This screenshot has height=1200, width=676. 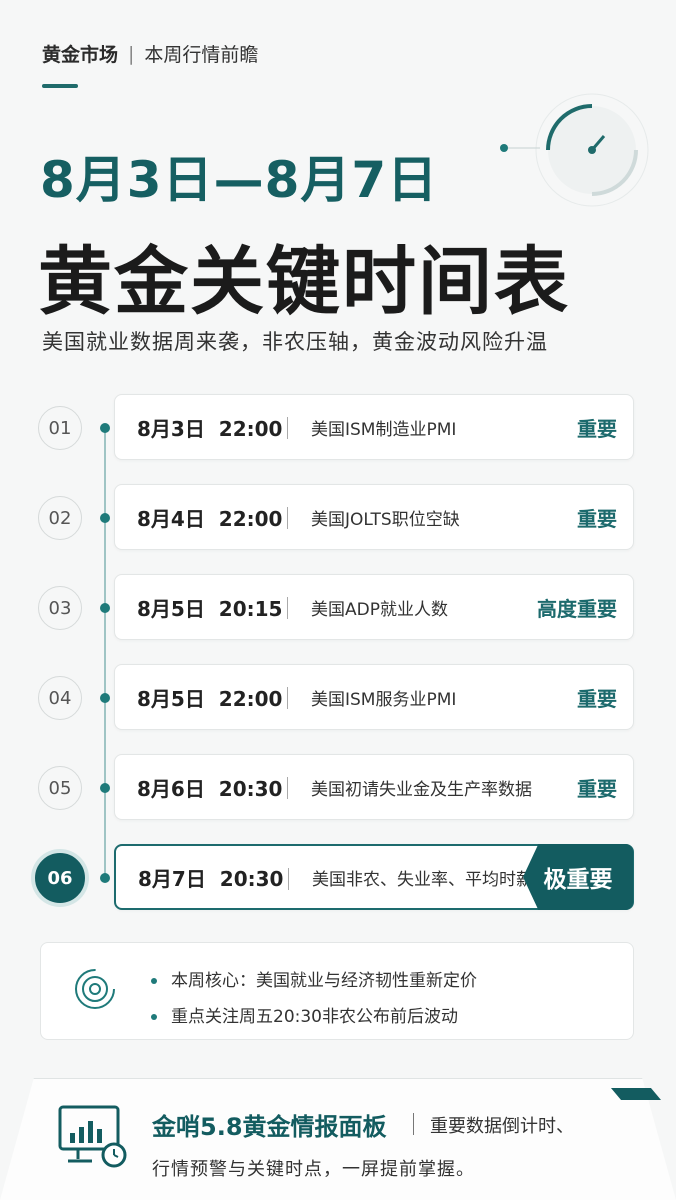 I want to click on event-card: 8月5日 22:00 美国ISM服务业PMI 重要, so click(x=374, y=697).